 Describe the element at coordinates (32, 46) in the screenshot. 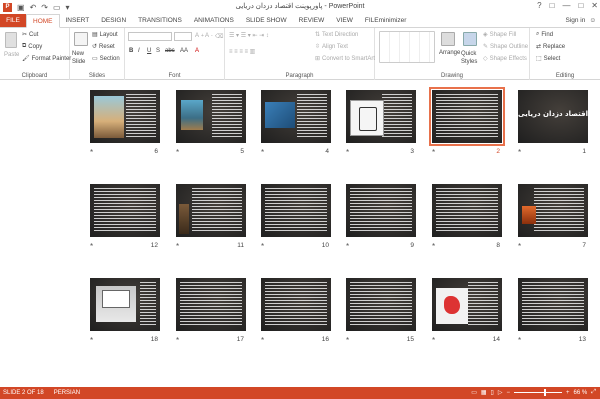

I see `copy-button: ⧉ Copy` at that location.